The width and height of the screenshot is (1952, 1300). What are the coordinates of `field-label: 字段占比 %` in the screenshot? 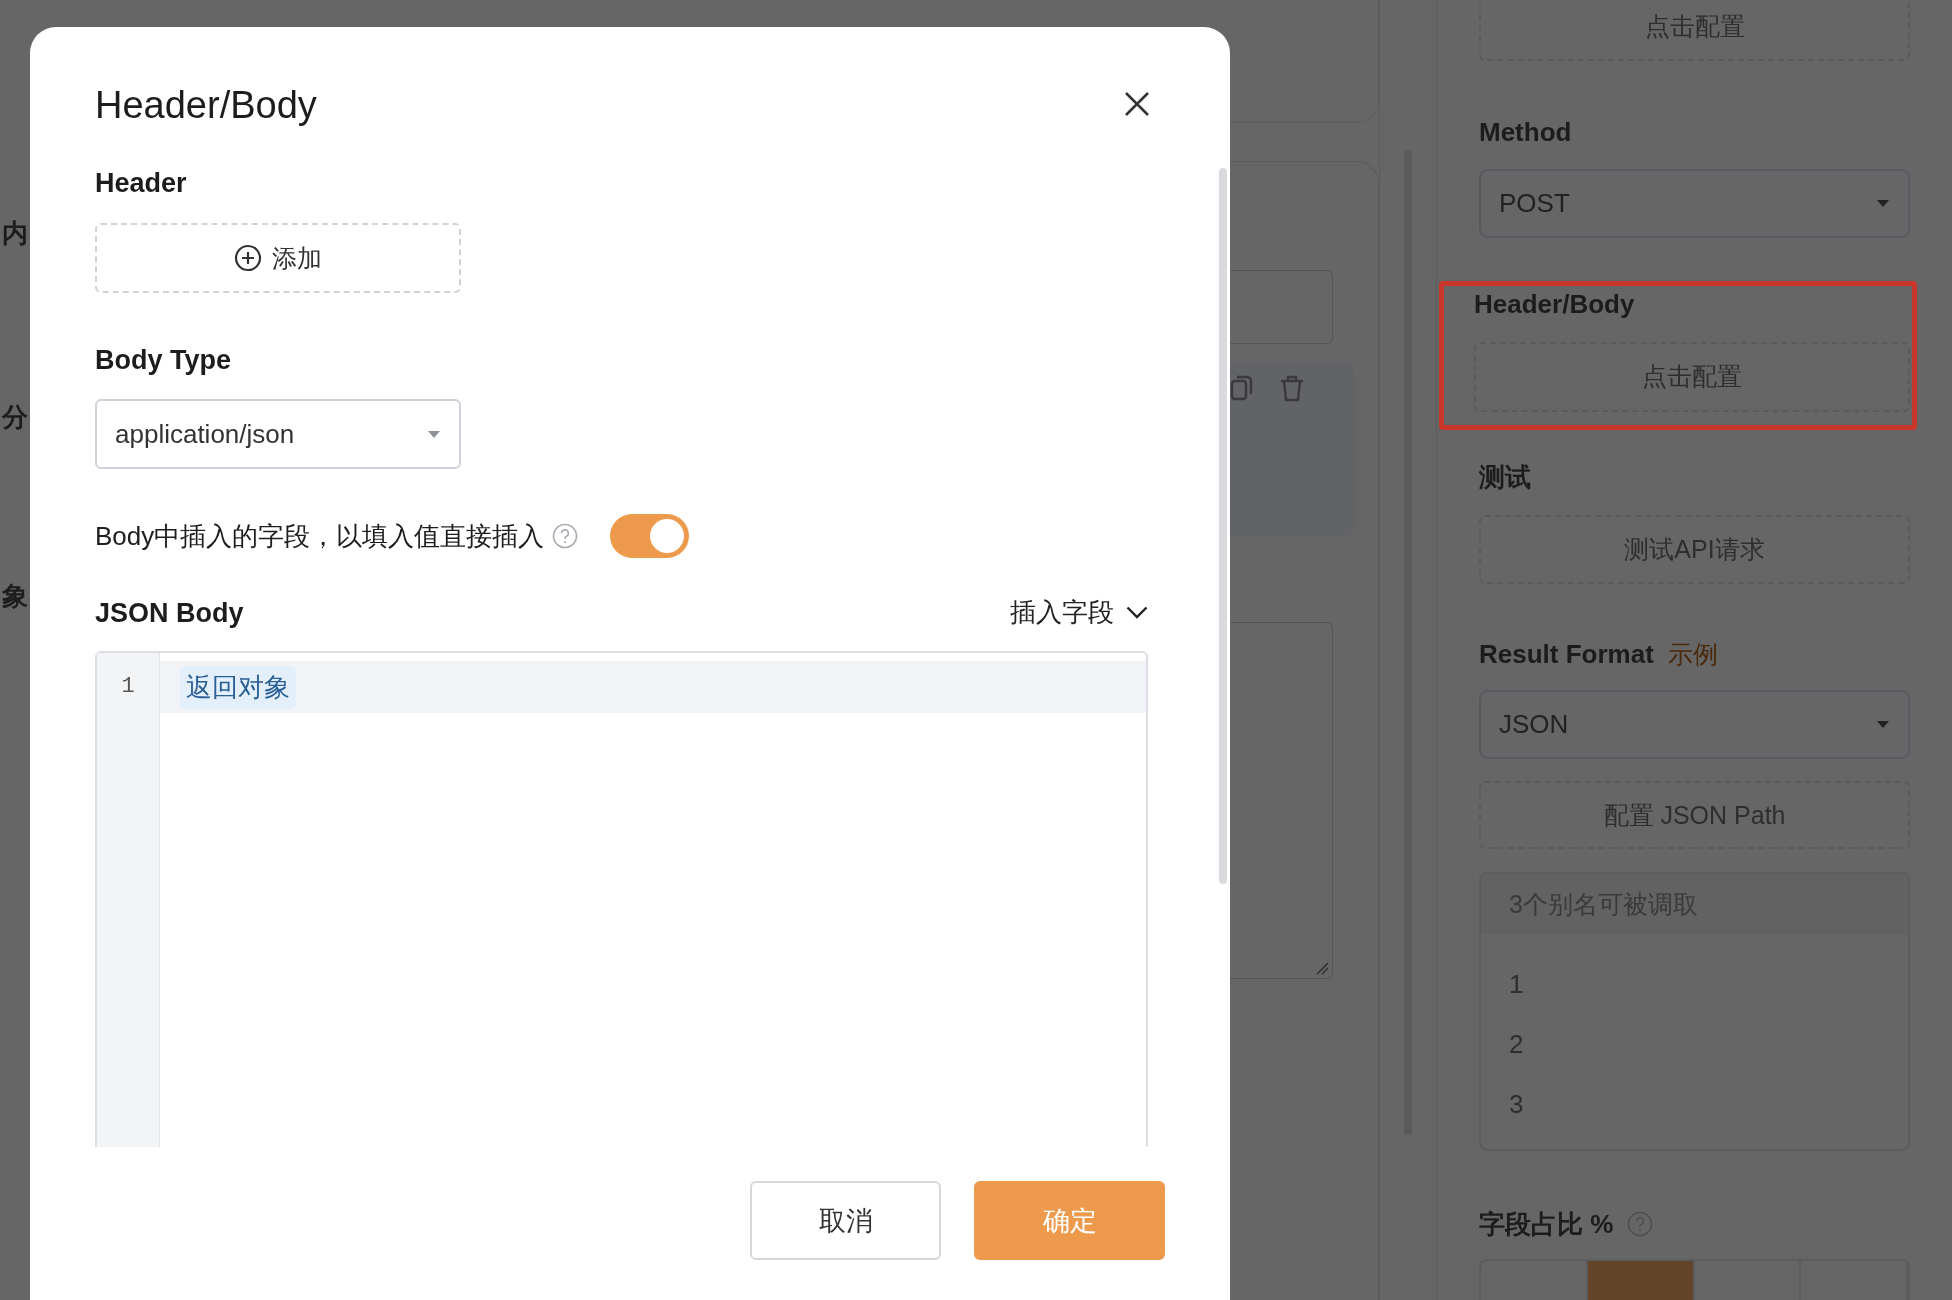 It's located at (1546, 1224).